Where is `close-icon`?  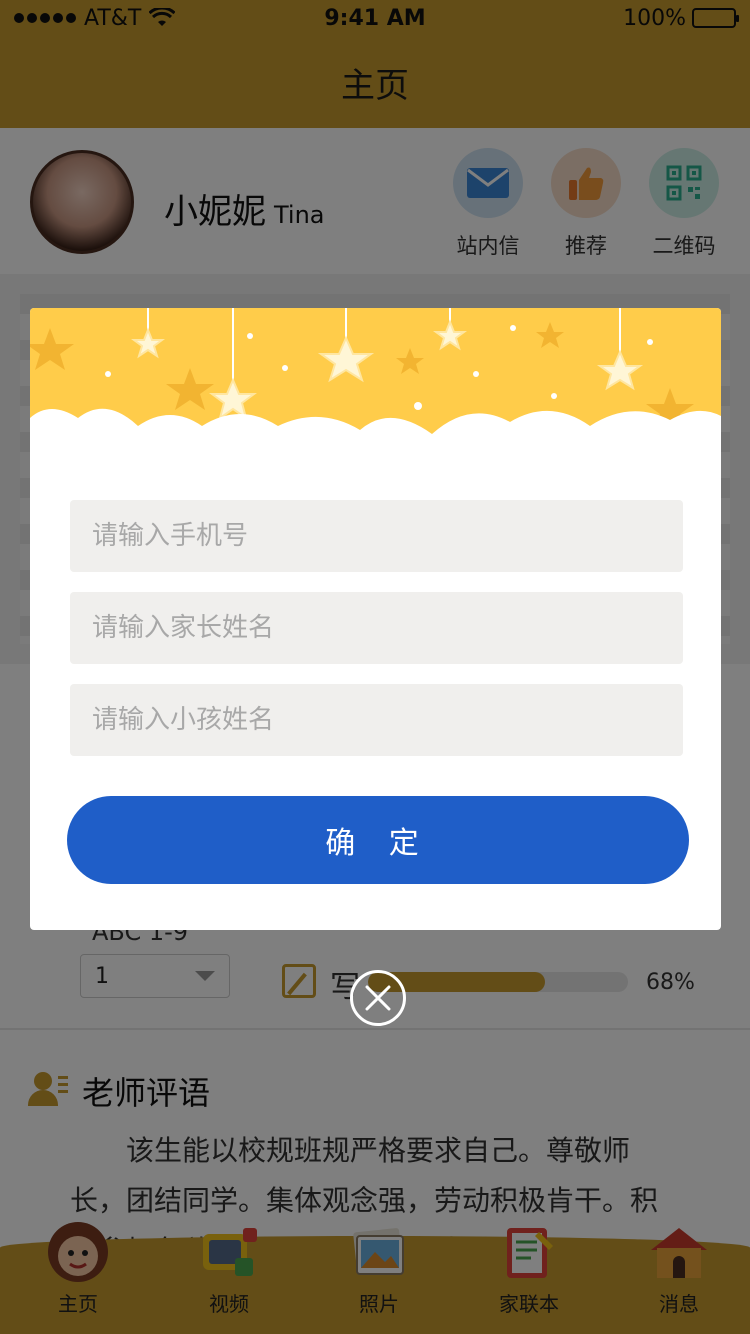 close-icon is located at coordinates (378, 998).